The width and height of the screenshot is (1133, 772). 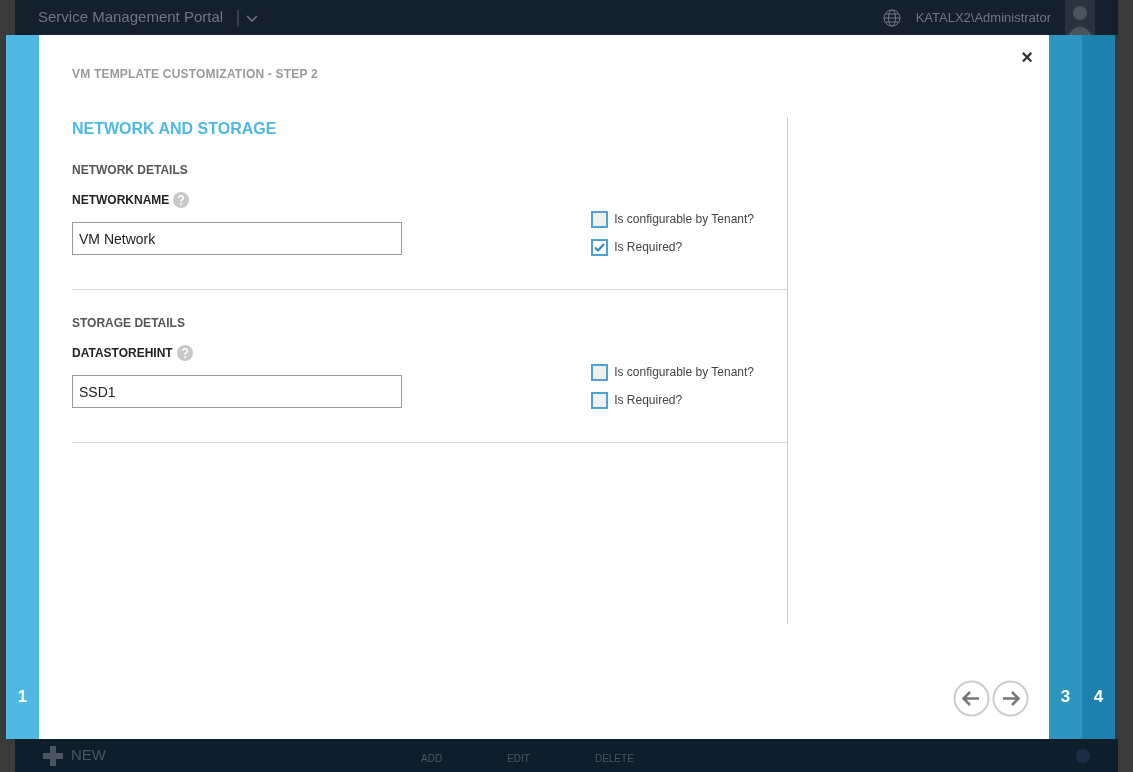 What do you see at coordinates (237, 391) in the screenshot?
I see `text-field: SSD1` at bounding box center [237, 391].